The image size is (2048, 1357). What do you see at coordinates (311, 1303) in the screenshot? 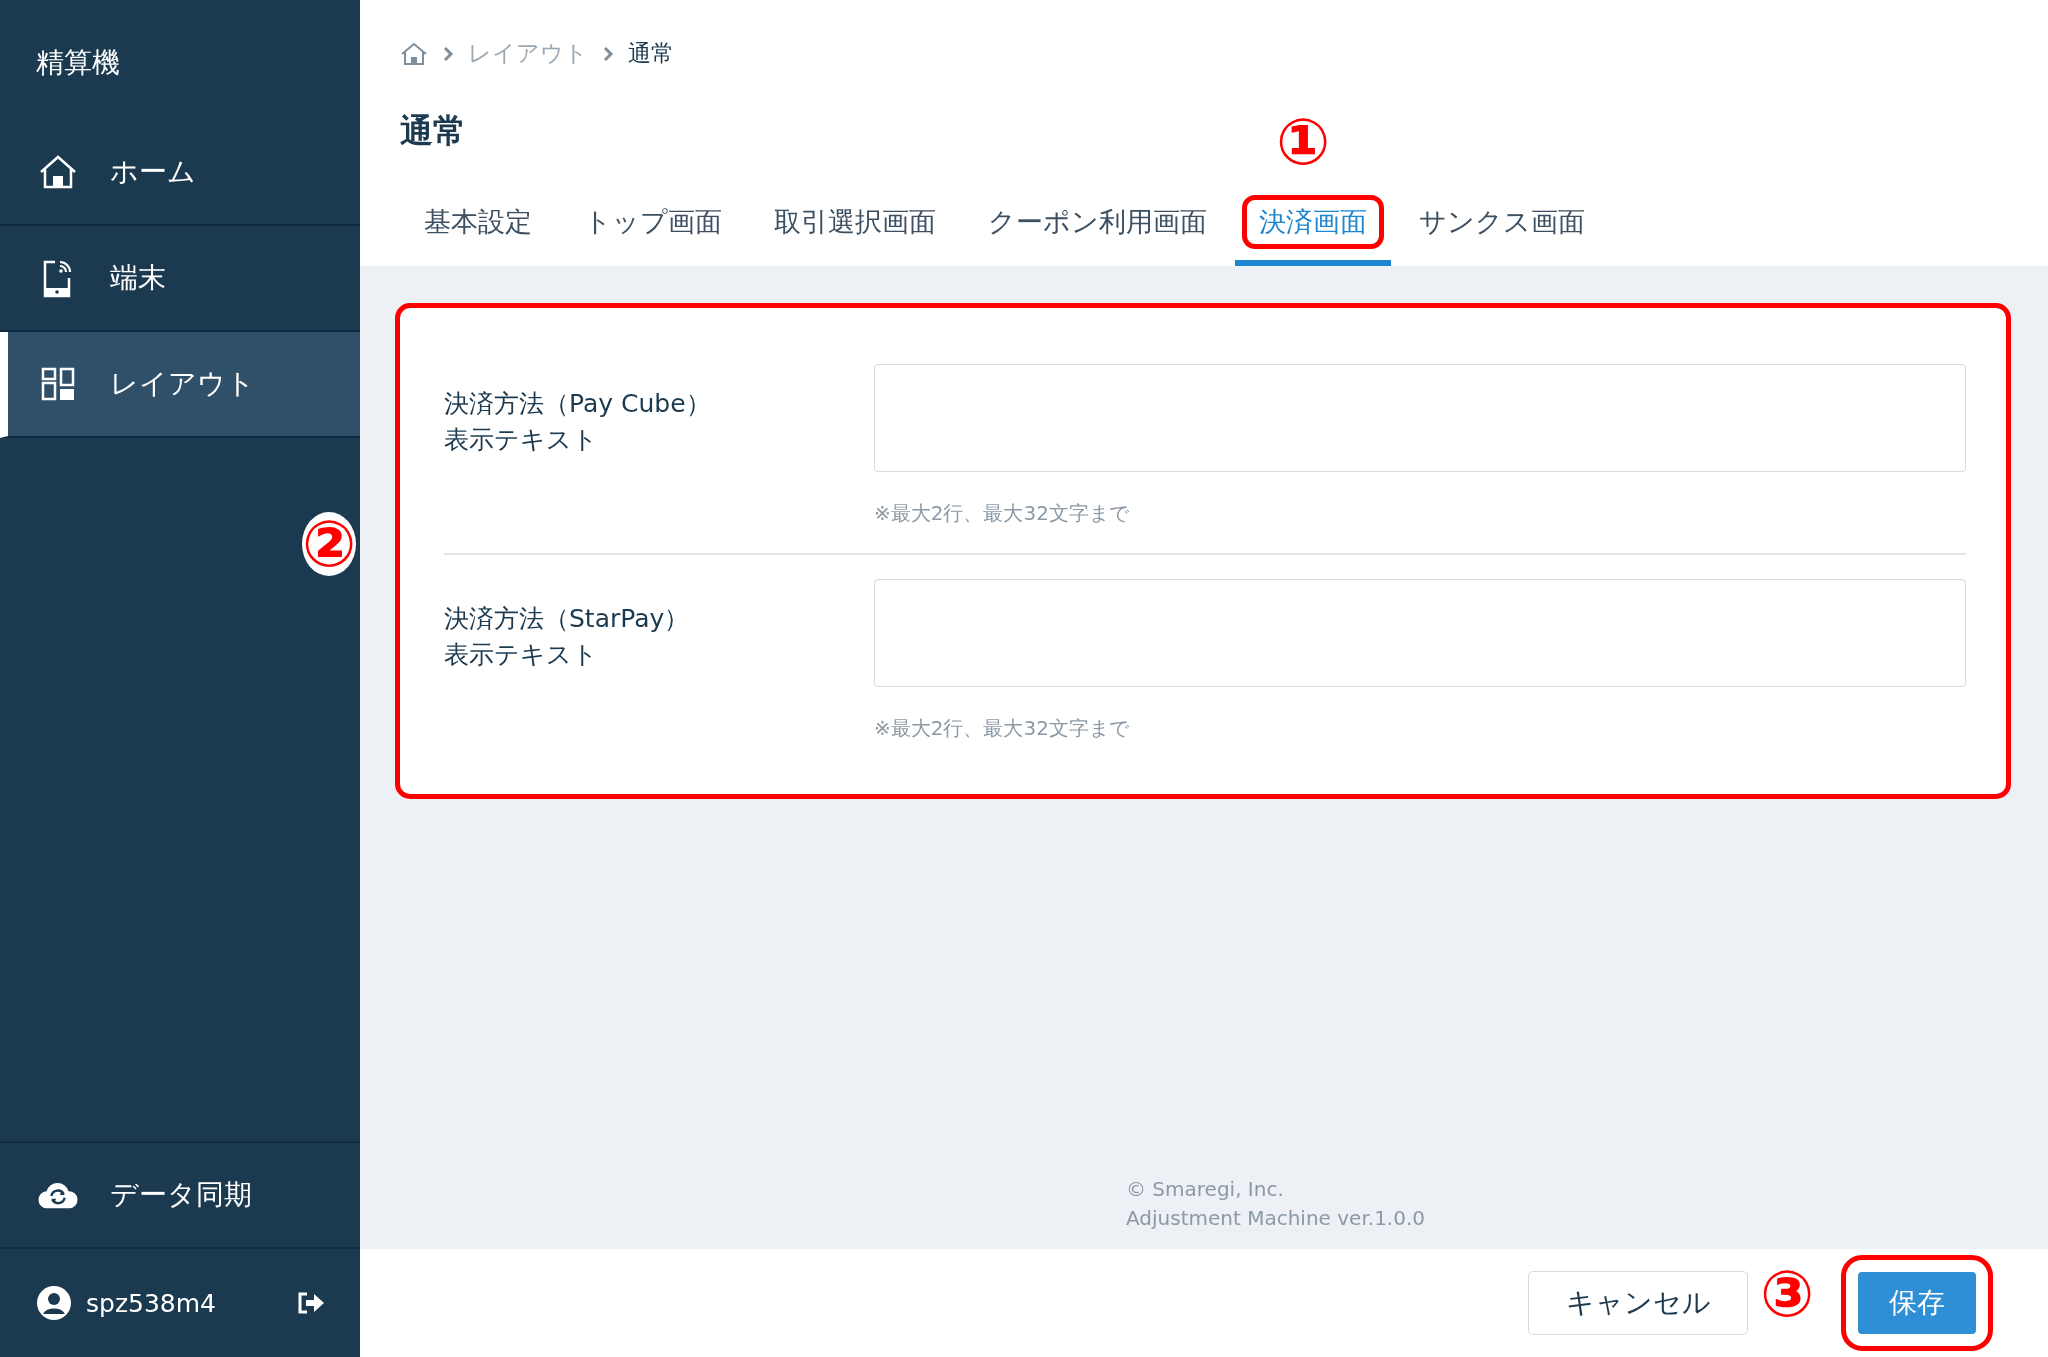
I see `logout-icon` at bounding box center [311, 1303].